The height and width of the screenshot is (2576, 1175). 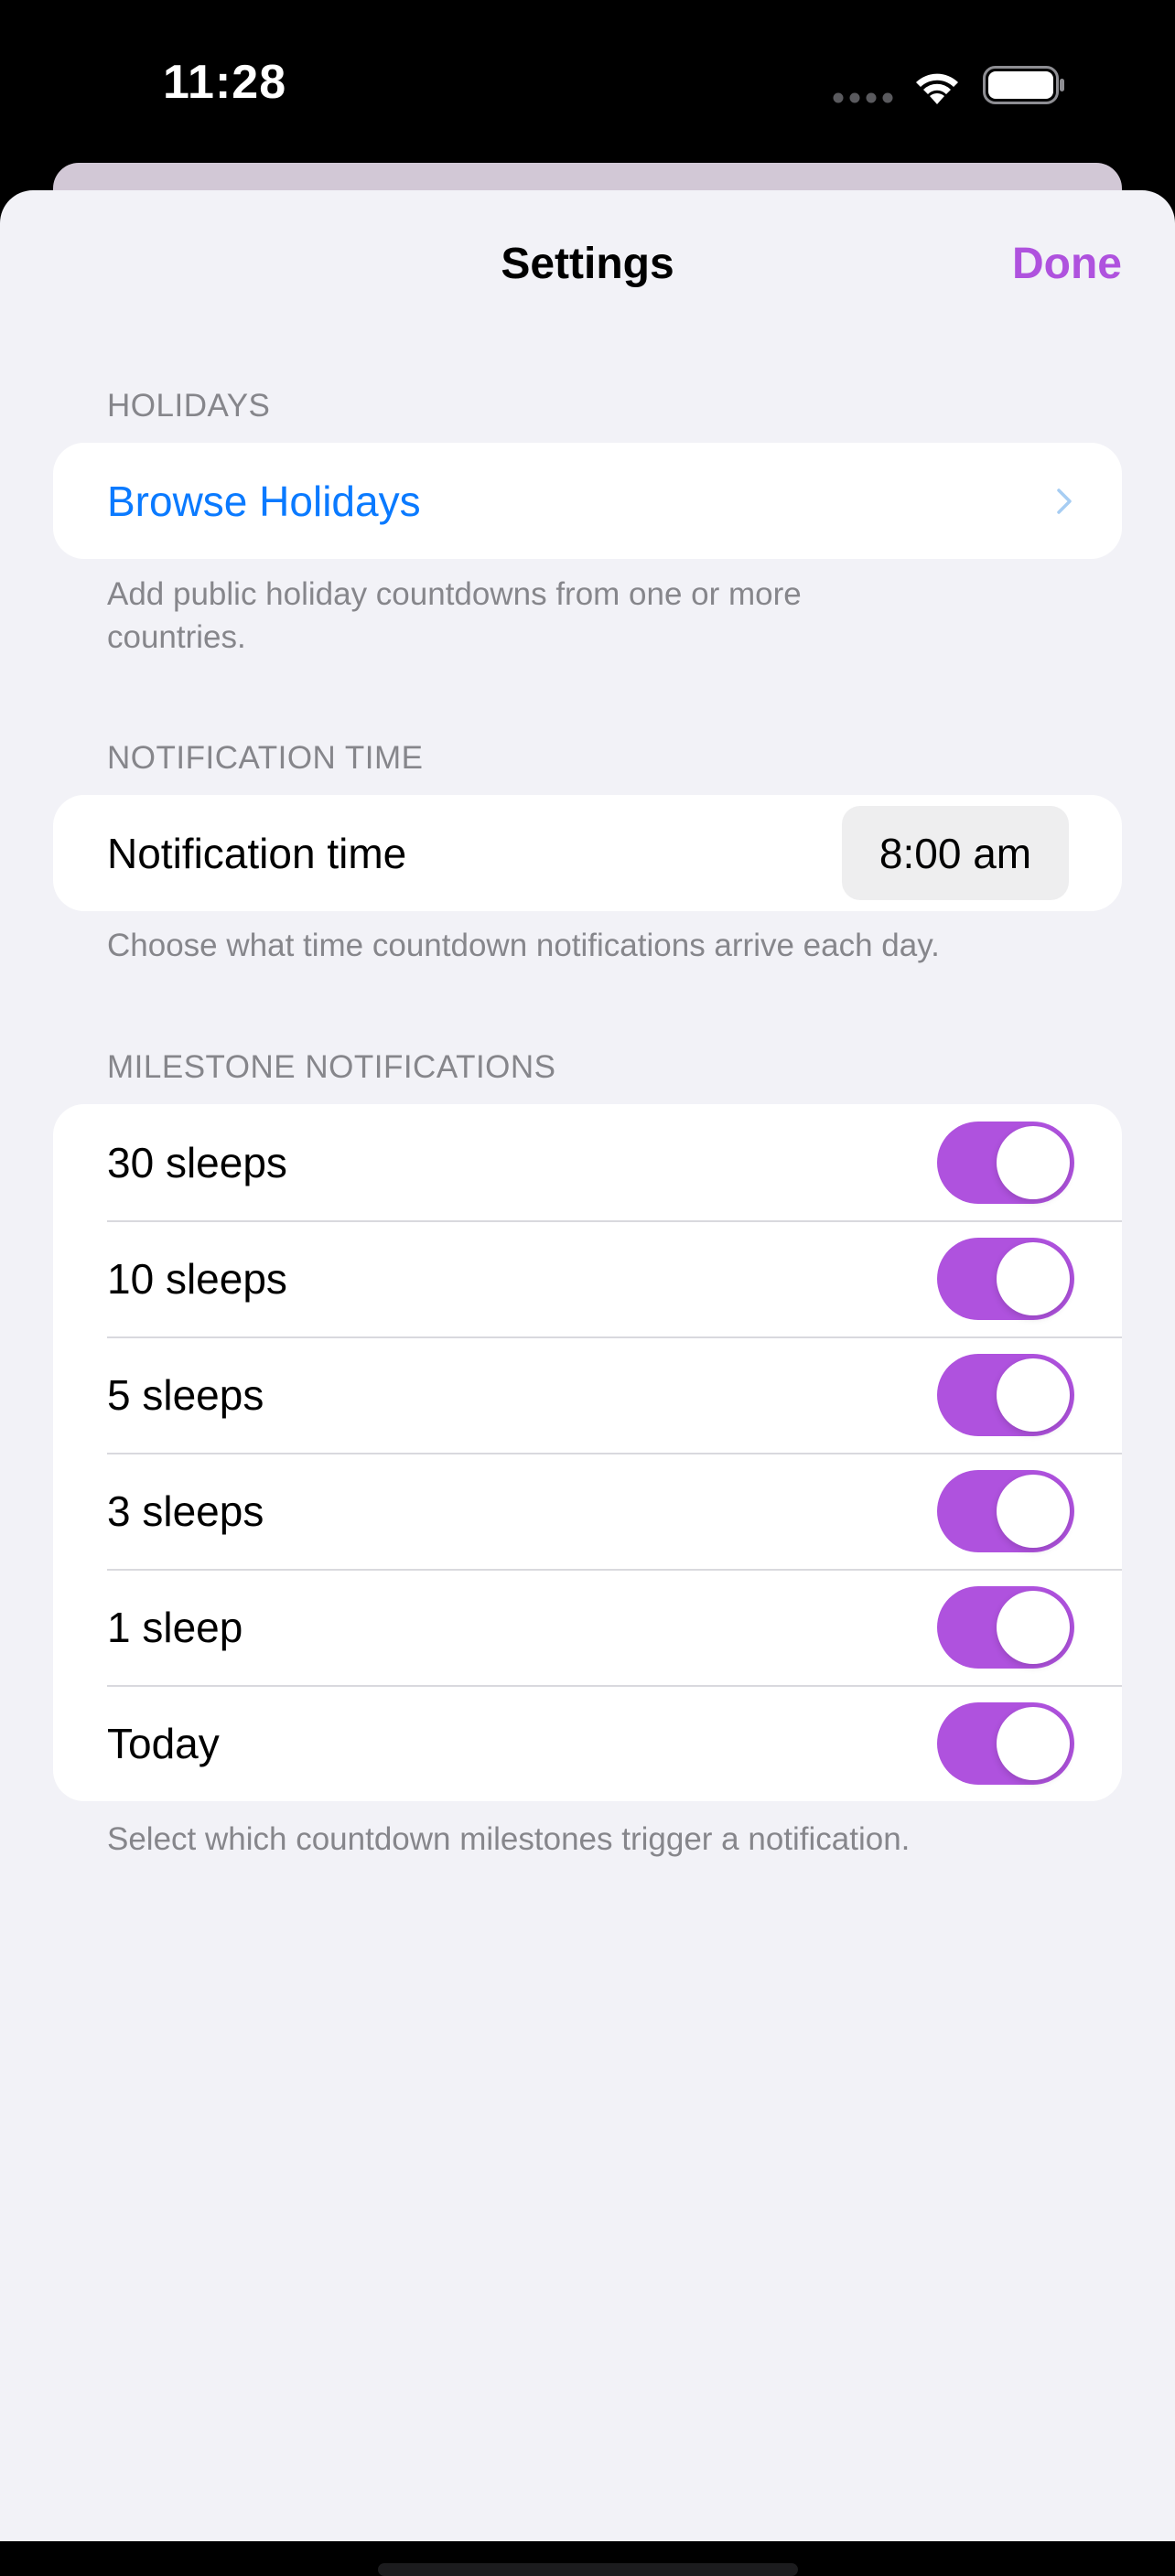 I want to click on milestone-label: 3 sleeps, so click(x=185, y=1511).